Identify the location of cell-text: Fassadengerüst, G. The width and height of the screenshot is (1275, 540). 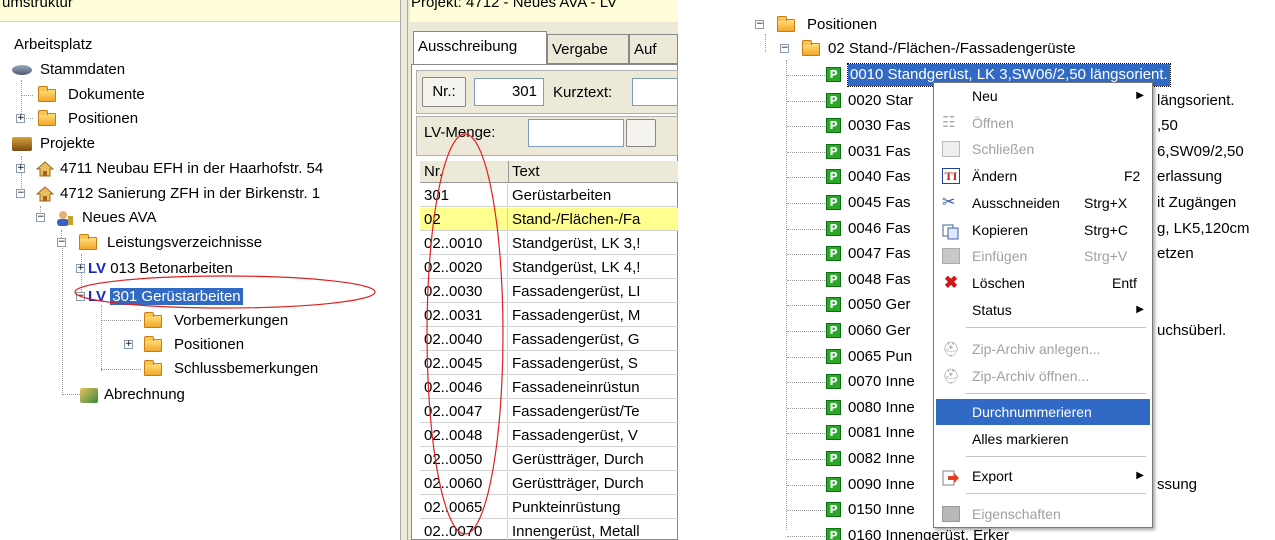
(576, 339).